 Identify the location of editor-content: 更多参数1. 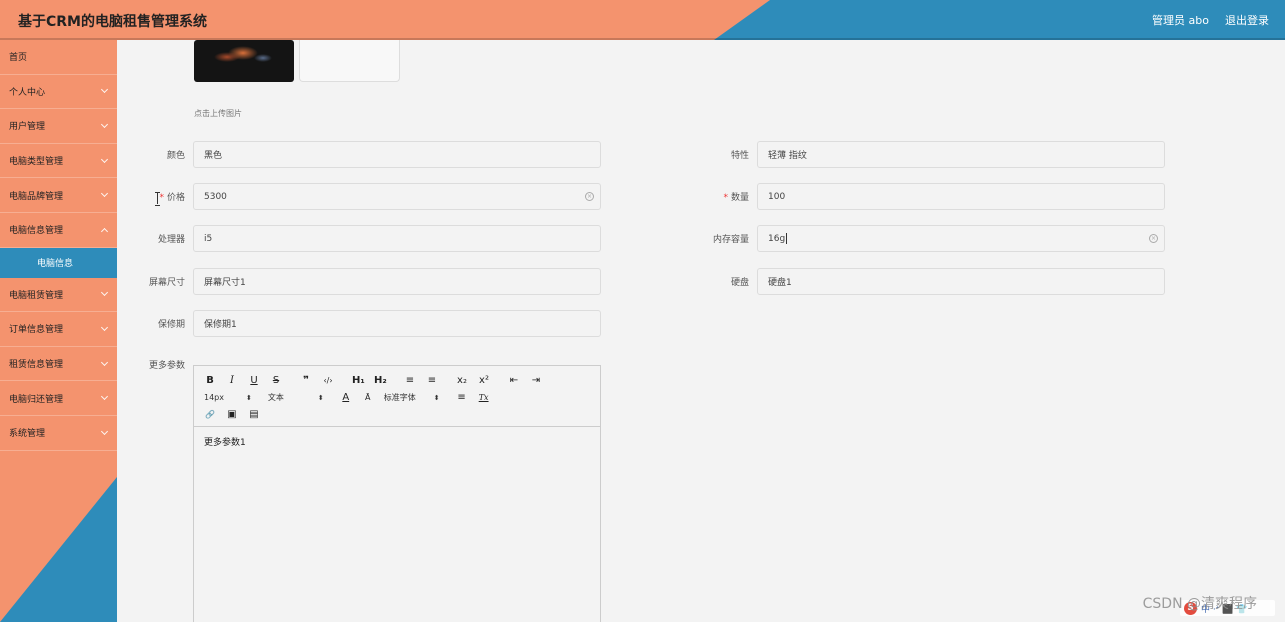
(397, 441).